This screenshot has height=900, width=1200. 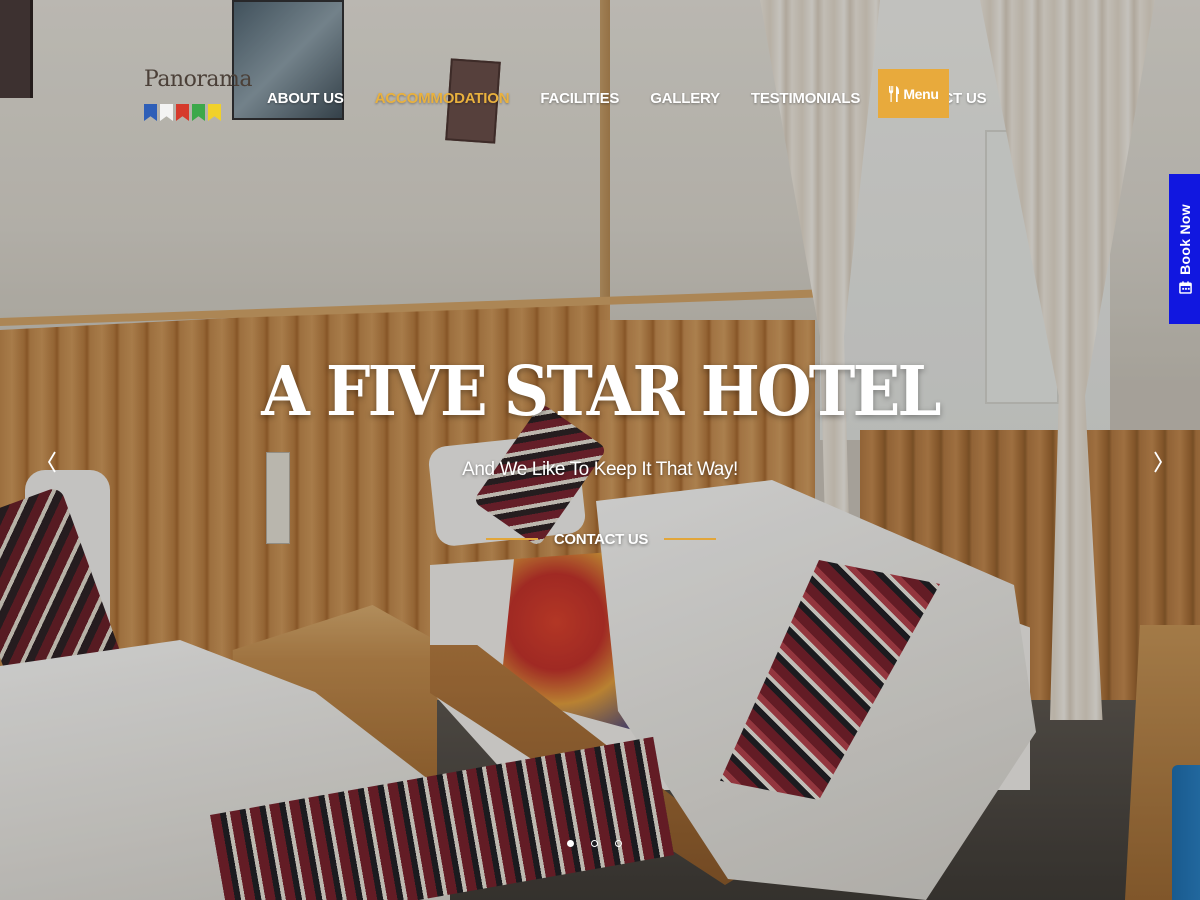 What do you see at coordinates (600, 469) in the screenshot?
I see `hero-subtitle: And We Like To Keep It That Way!` at bounding box center [600, 469].